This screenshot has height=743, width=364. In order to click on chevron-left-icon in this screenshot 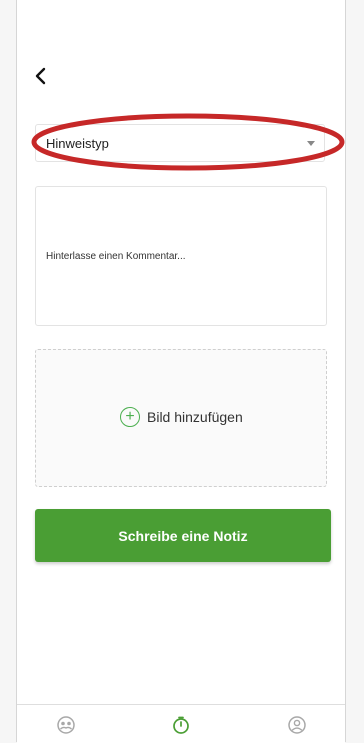, I will do `click(40, 76)`.